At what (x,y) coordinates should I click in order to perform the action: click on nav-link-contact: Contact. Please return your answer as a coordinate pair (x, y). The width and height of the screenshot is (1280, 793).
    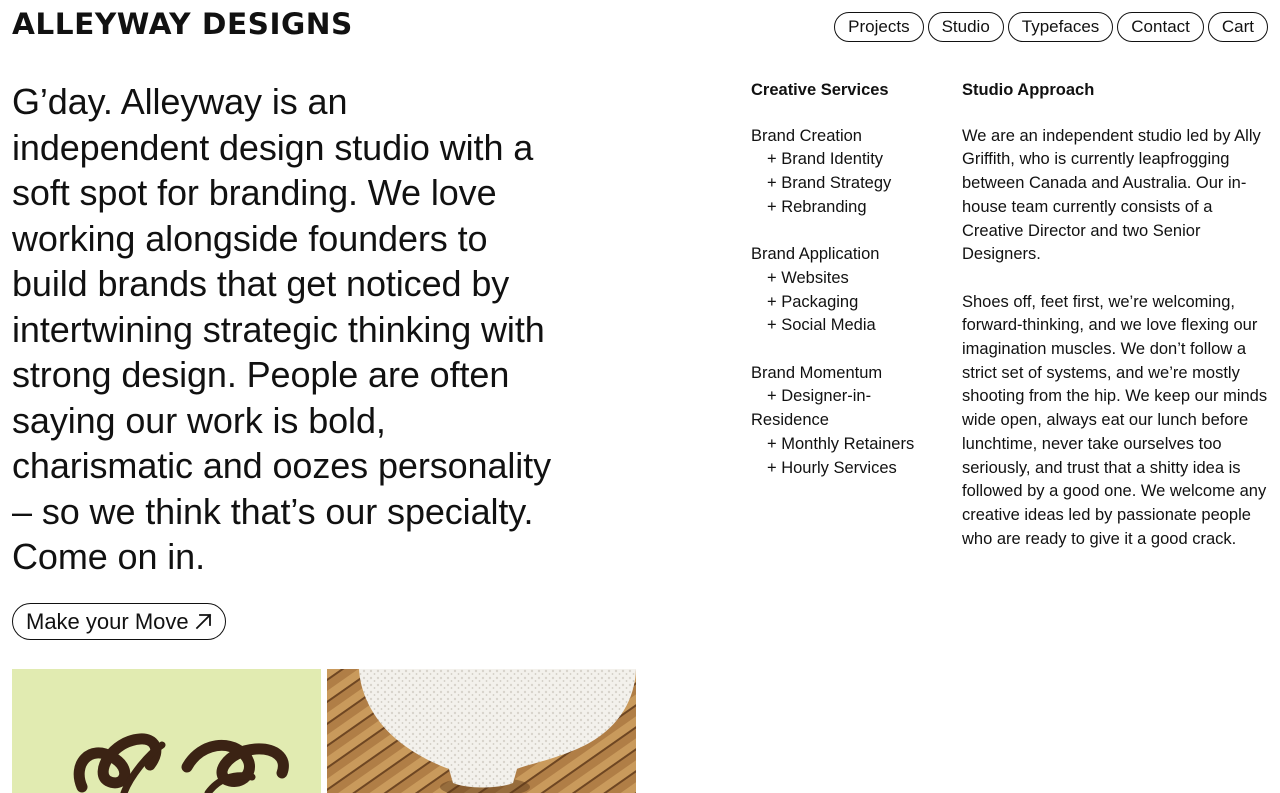
    Looking at the image, I should click on (1160, 27).